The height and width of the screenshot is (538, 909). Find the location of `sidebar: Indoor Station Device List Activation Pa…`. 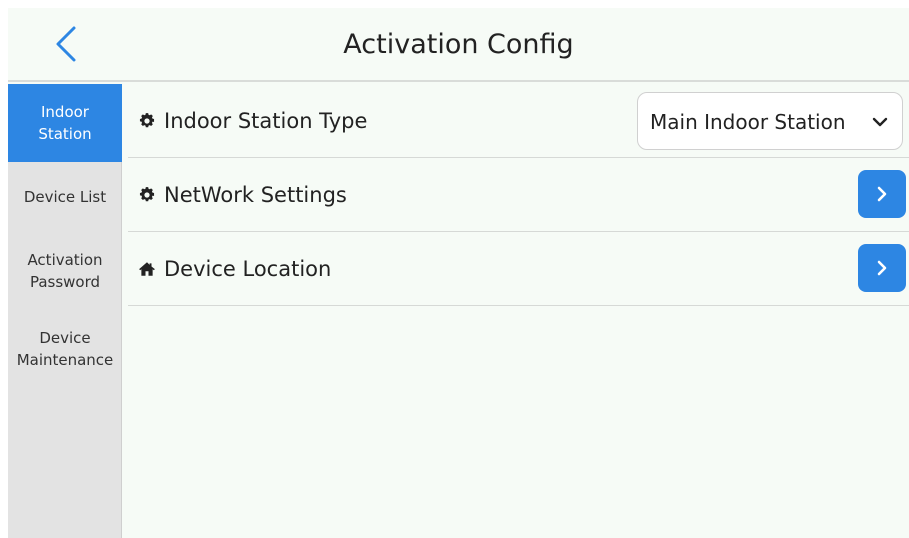

sidebar: Indoor Station Device List Activation Pa… is located at coordinates (65, 311).